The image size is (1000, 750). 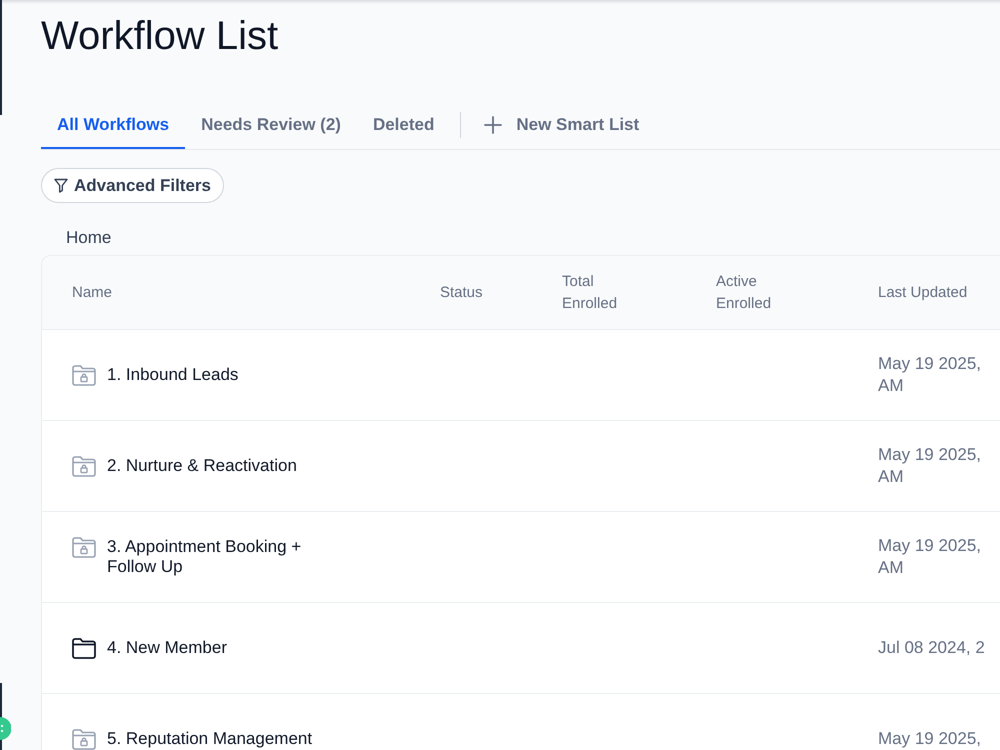 What do you see at coordinates (167, 648) in the screenshot?
I see `folder-name: 4. New Member` at bounding box center [167, 648].